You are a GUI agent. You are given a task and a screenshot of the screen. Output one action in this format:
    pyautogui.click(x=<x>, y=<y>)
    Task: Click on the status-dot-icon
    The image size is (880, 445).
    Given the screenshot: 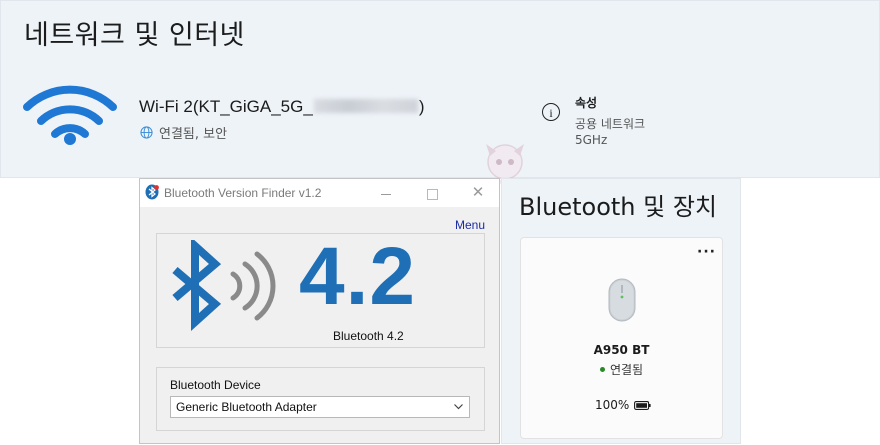 What is the action you would take?
    pyautogui.click(x=602, y=369)
    